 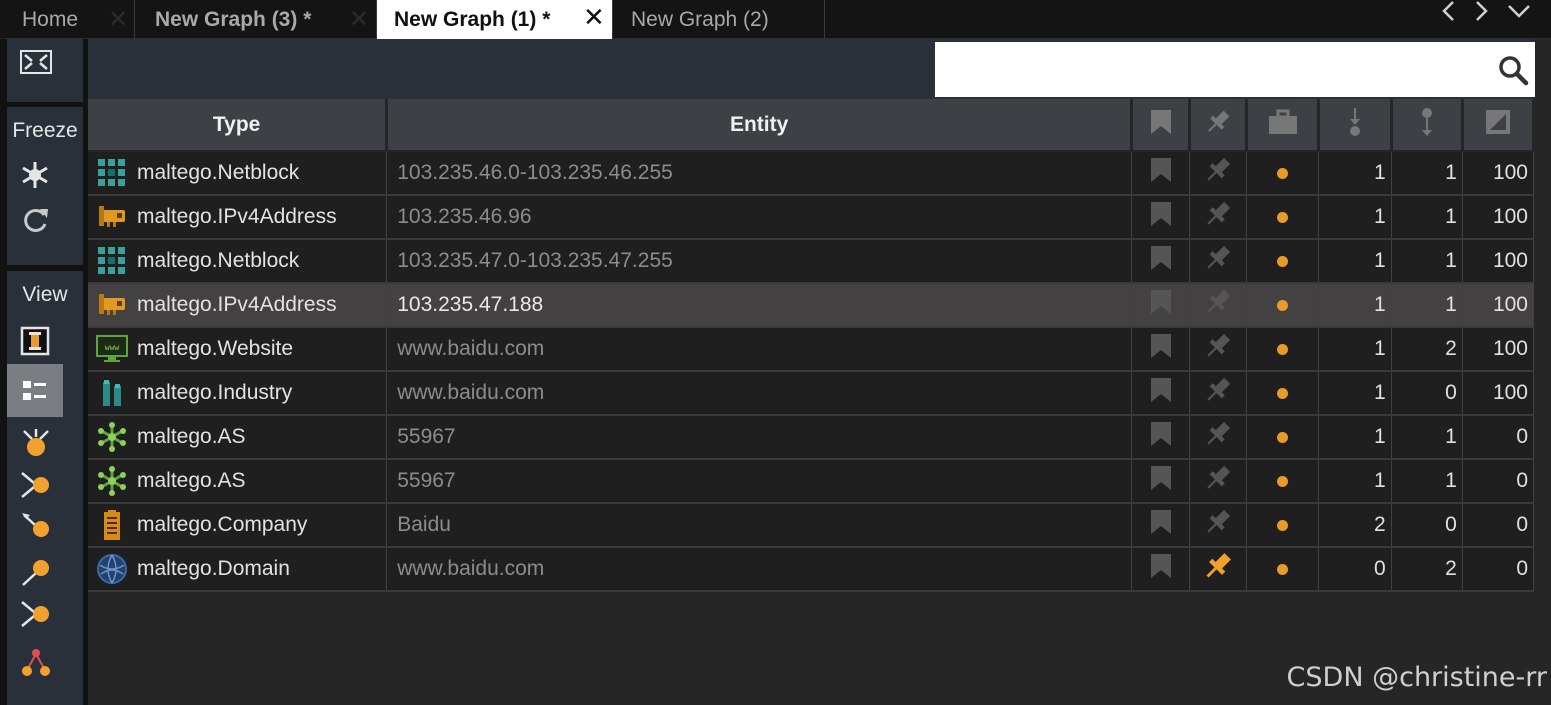 What do you see at coordinates (759, 261) in the screenshot?
I see `entity-value: 103.235.47.0-103.235.47.255` at bounding box center [759, 261].